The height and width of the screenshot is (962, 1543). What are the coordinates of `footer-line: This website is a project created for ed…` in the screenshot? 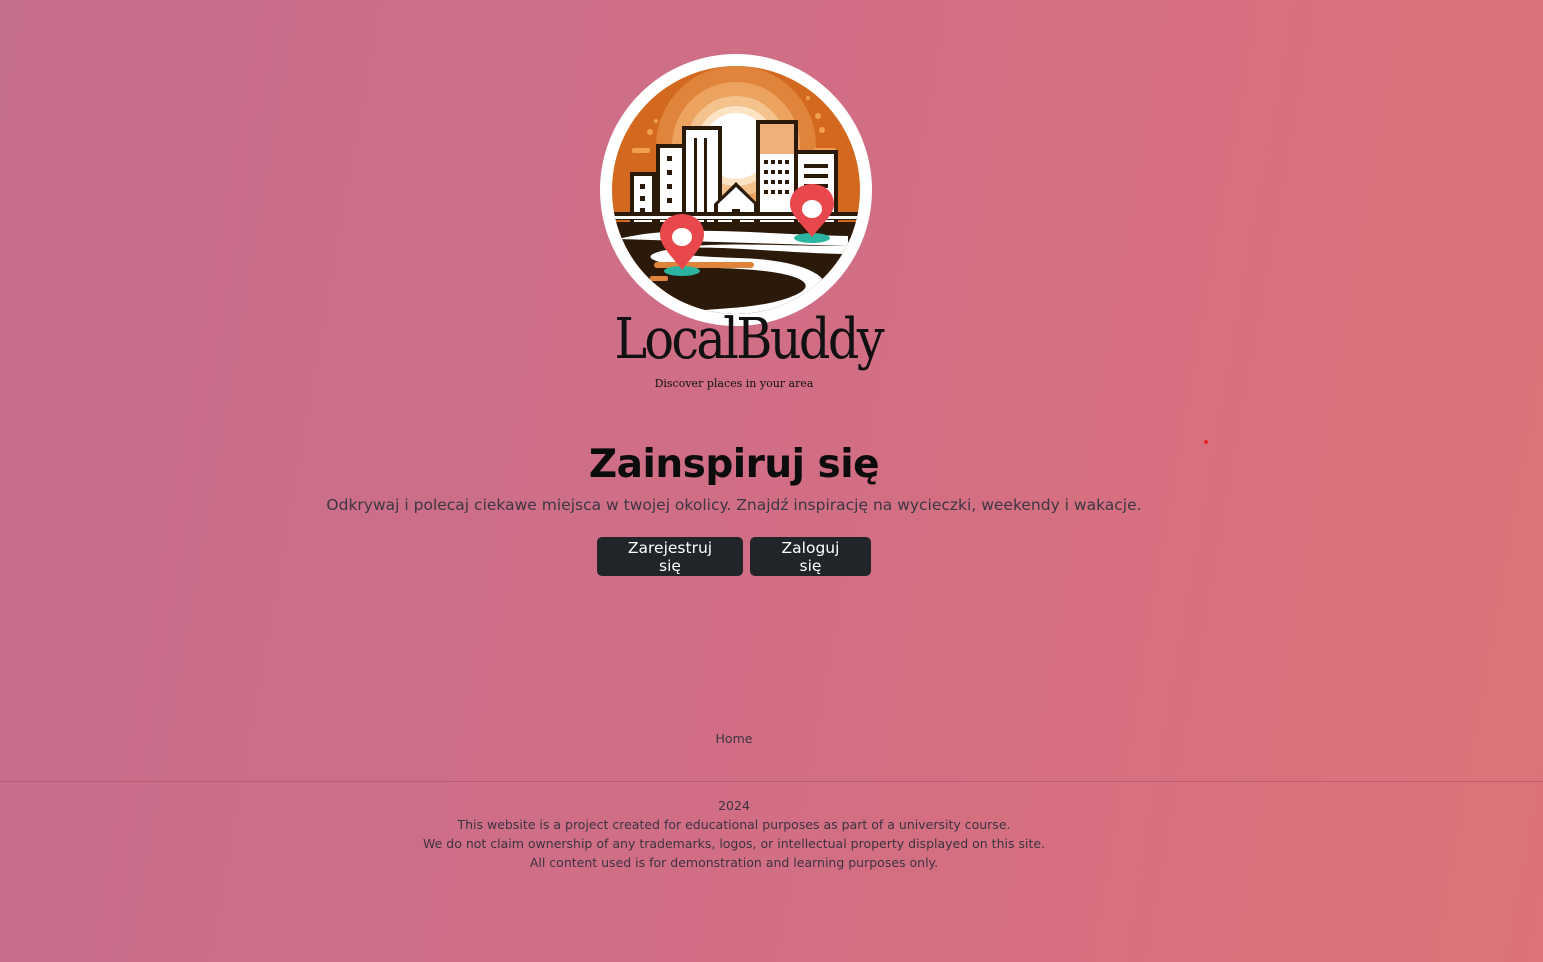 It's located at (734, 824).